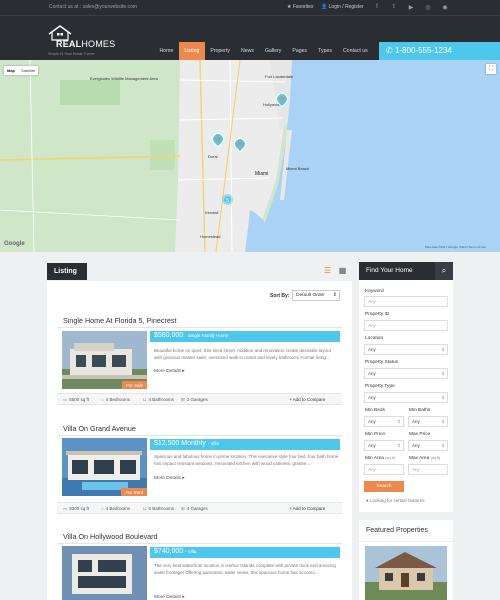 The image size is (500, 600). Describe the element at coordinates (210, 236) in the screenshot. I see `map-label-homestead: Homestead` at that location.